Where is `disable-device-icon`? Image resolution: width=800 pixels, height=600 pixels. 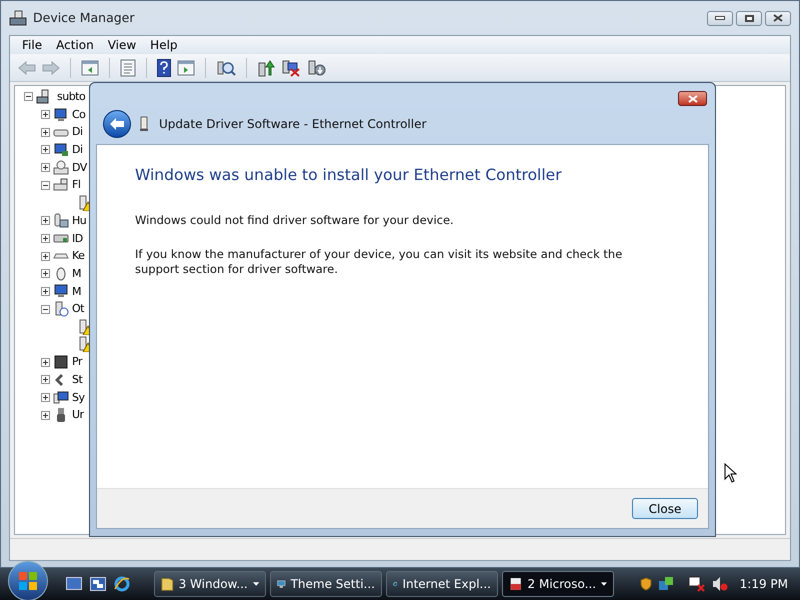
disable-device-icon is located at coordinates (317, 67).